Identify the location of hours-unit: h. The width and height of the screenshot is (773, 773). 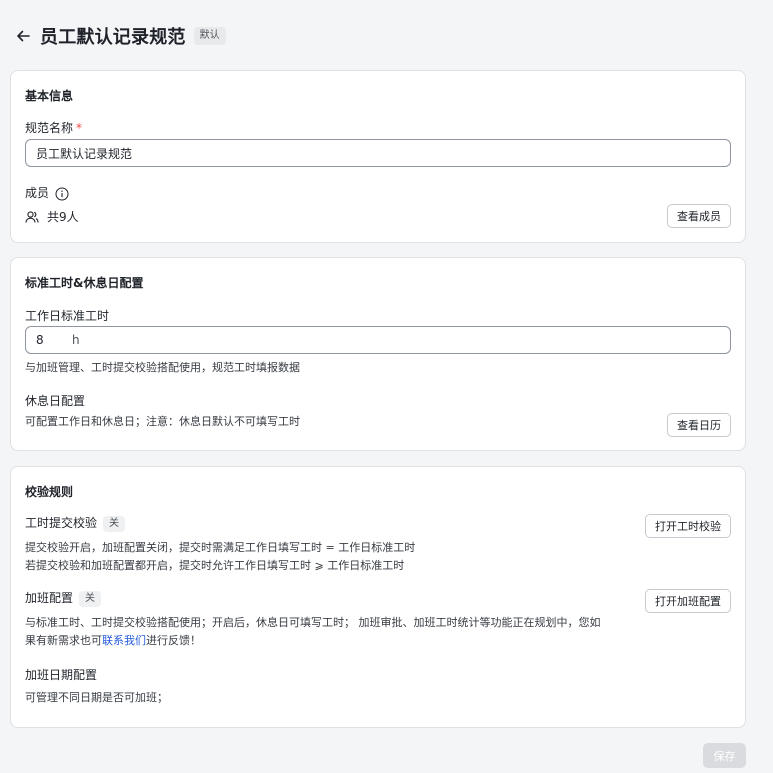
(76, 340).